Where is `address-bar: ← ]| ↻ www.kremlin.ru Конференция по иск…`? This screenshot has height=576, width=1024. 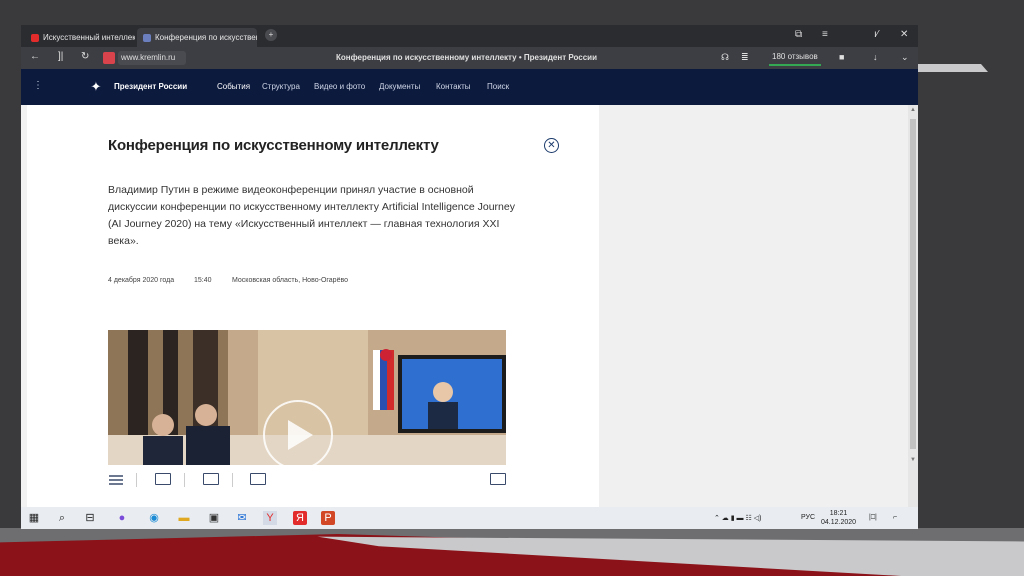 address-bar: ← ]| ↻ www.kremlin.ru Конференция по иск… is located at coordinates (469, 58).